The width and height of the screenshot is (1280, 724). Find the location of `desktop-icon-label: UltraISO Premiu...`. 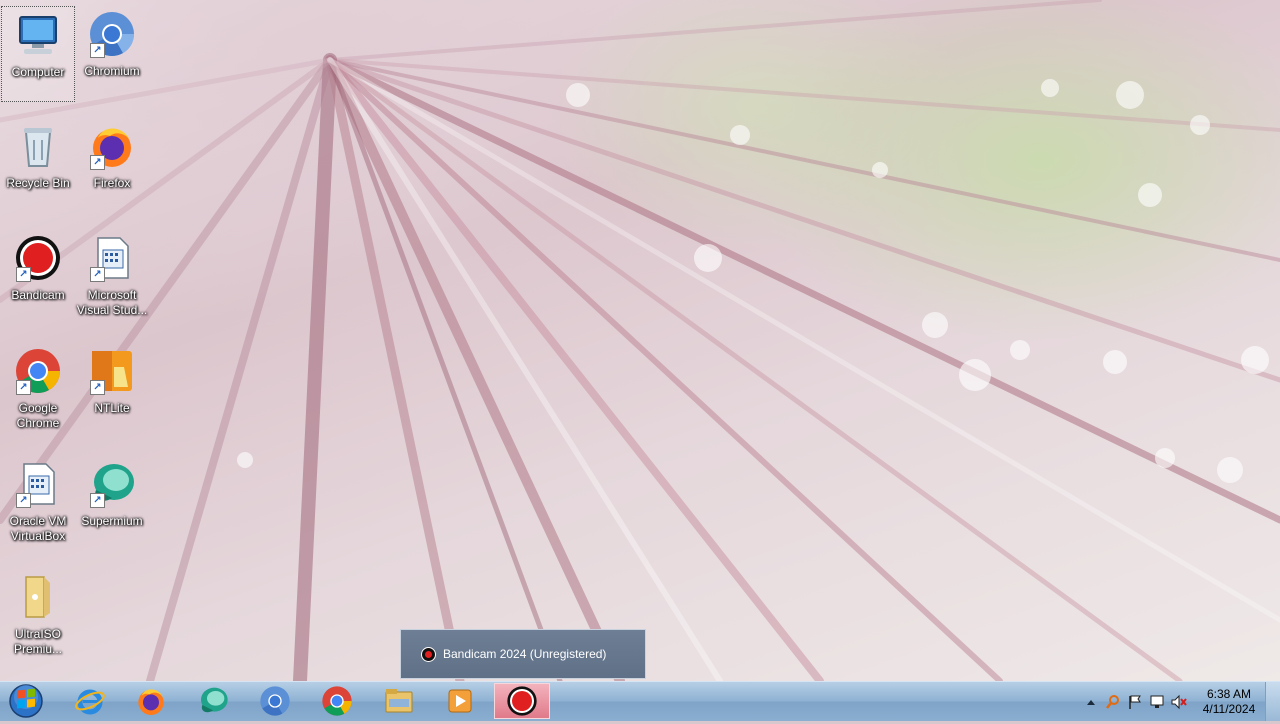

desktop-icon-label: UltraISO Premiu... is located at coordinates (37, 641).